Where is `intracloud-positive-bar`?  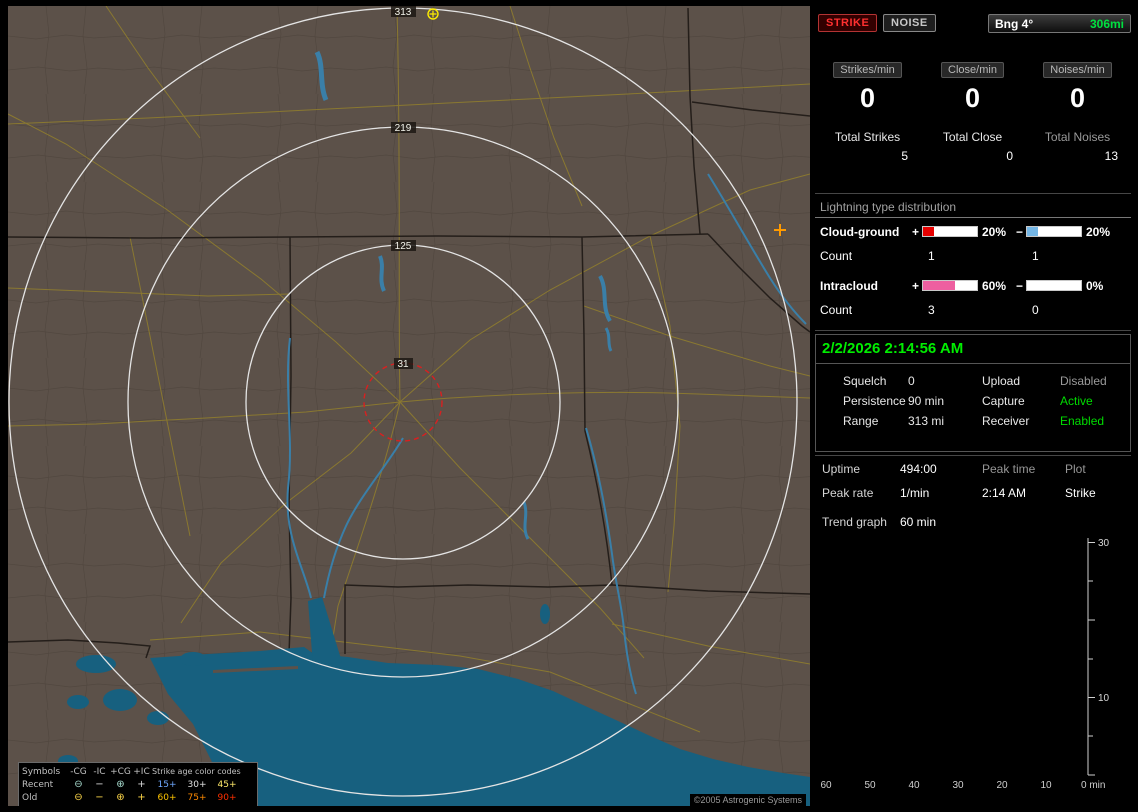
intracloud-positive-bar is located at coordinates (950, 285).